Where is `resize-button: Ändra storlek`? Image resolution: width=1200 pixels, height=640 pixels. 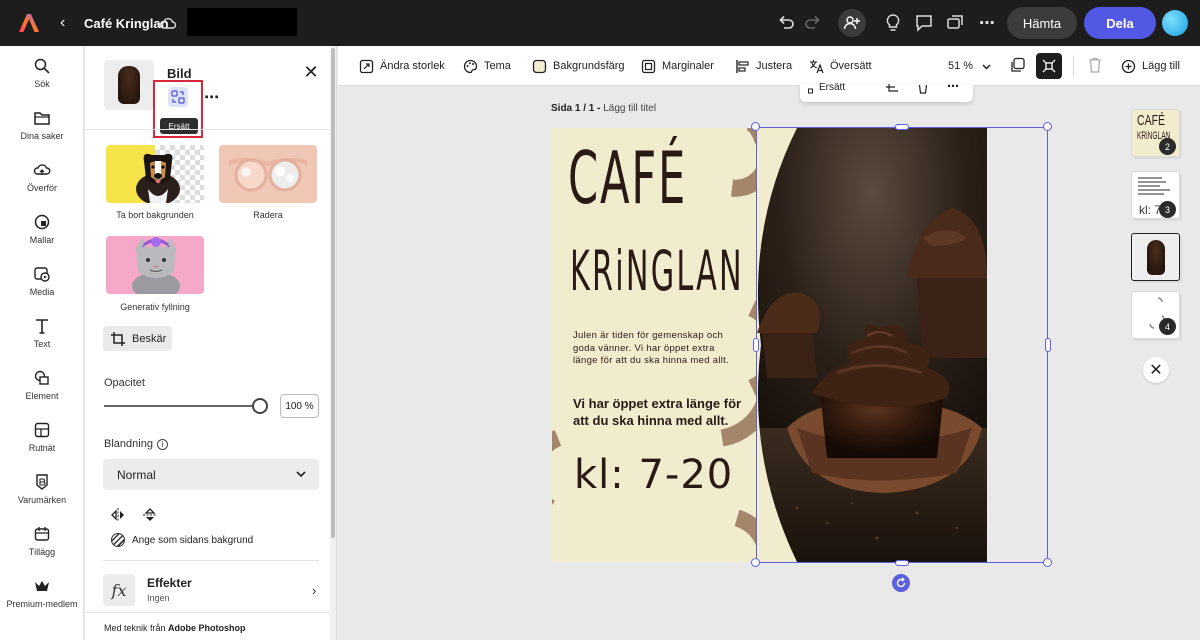
resize-button: Ändra storlek is located at coordinates (402, 66).